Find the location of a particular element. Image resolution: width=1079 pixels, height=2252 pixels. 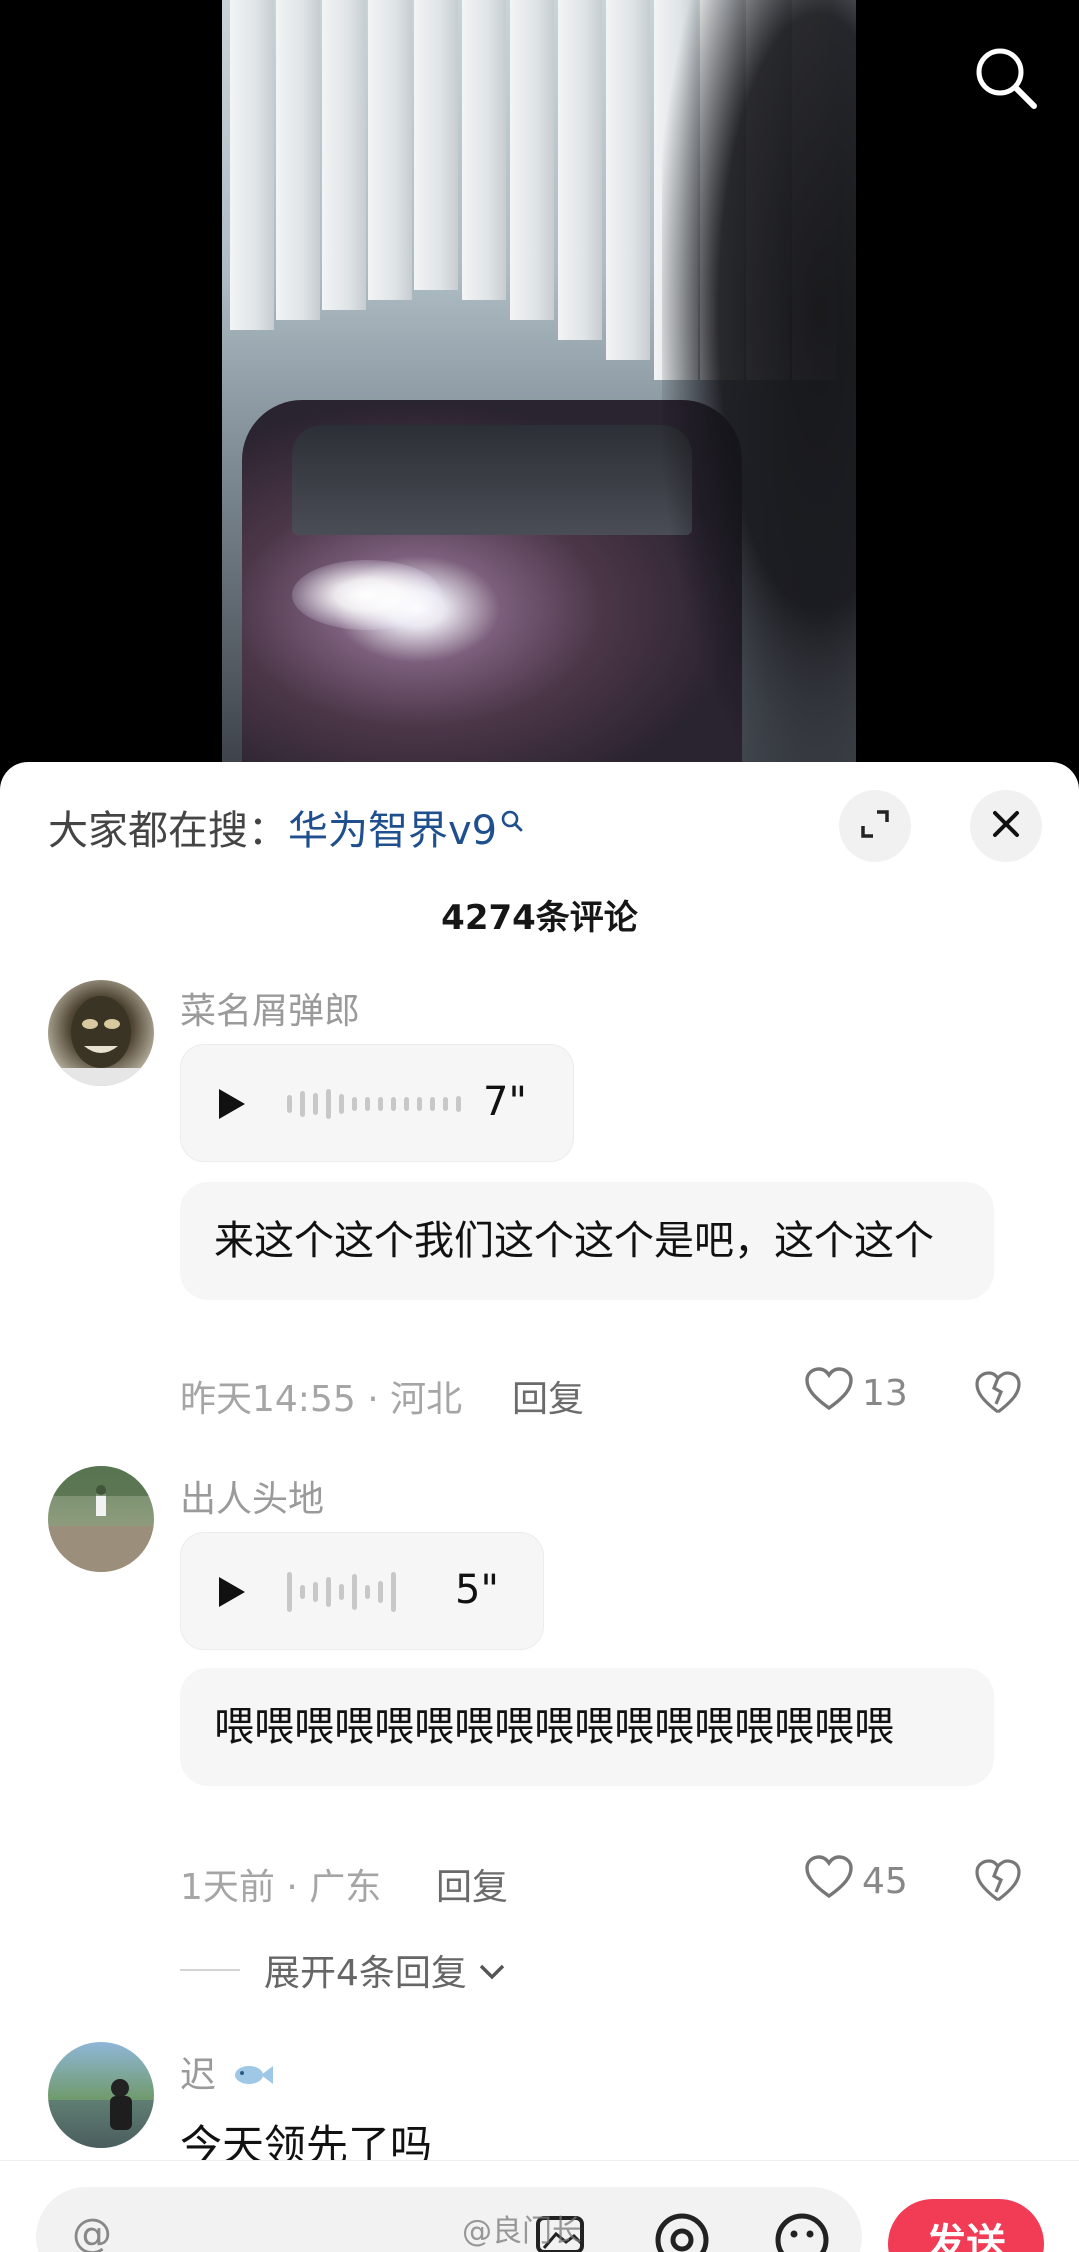

expand-replies-button: 展开4条回复 is located at coordinates (343, 1970).